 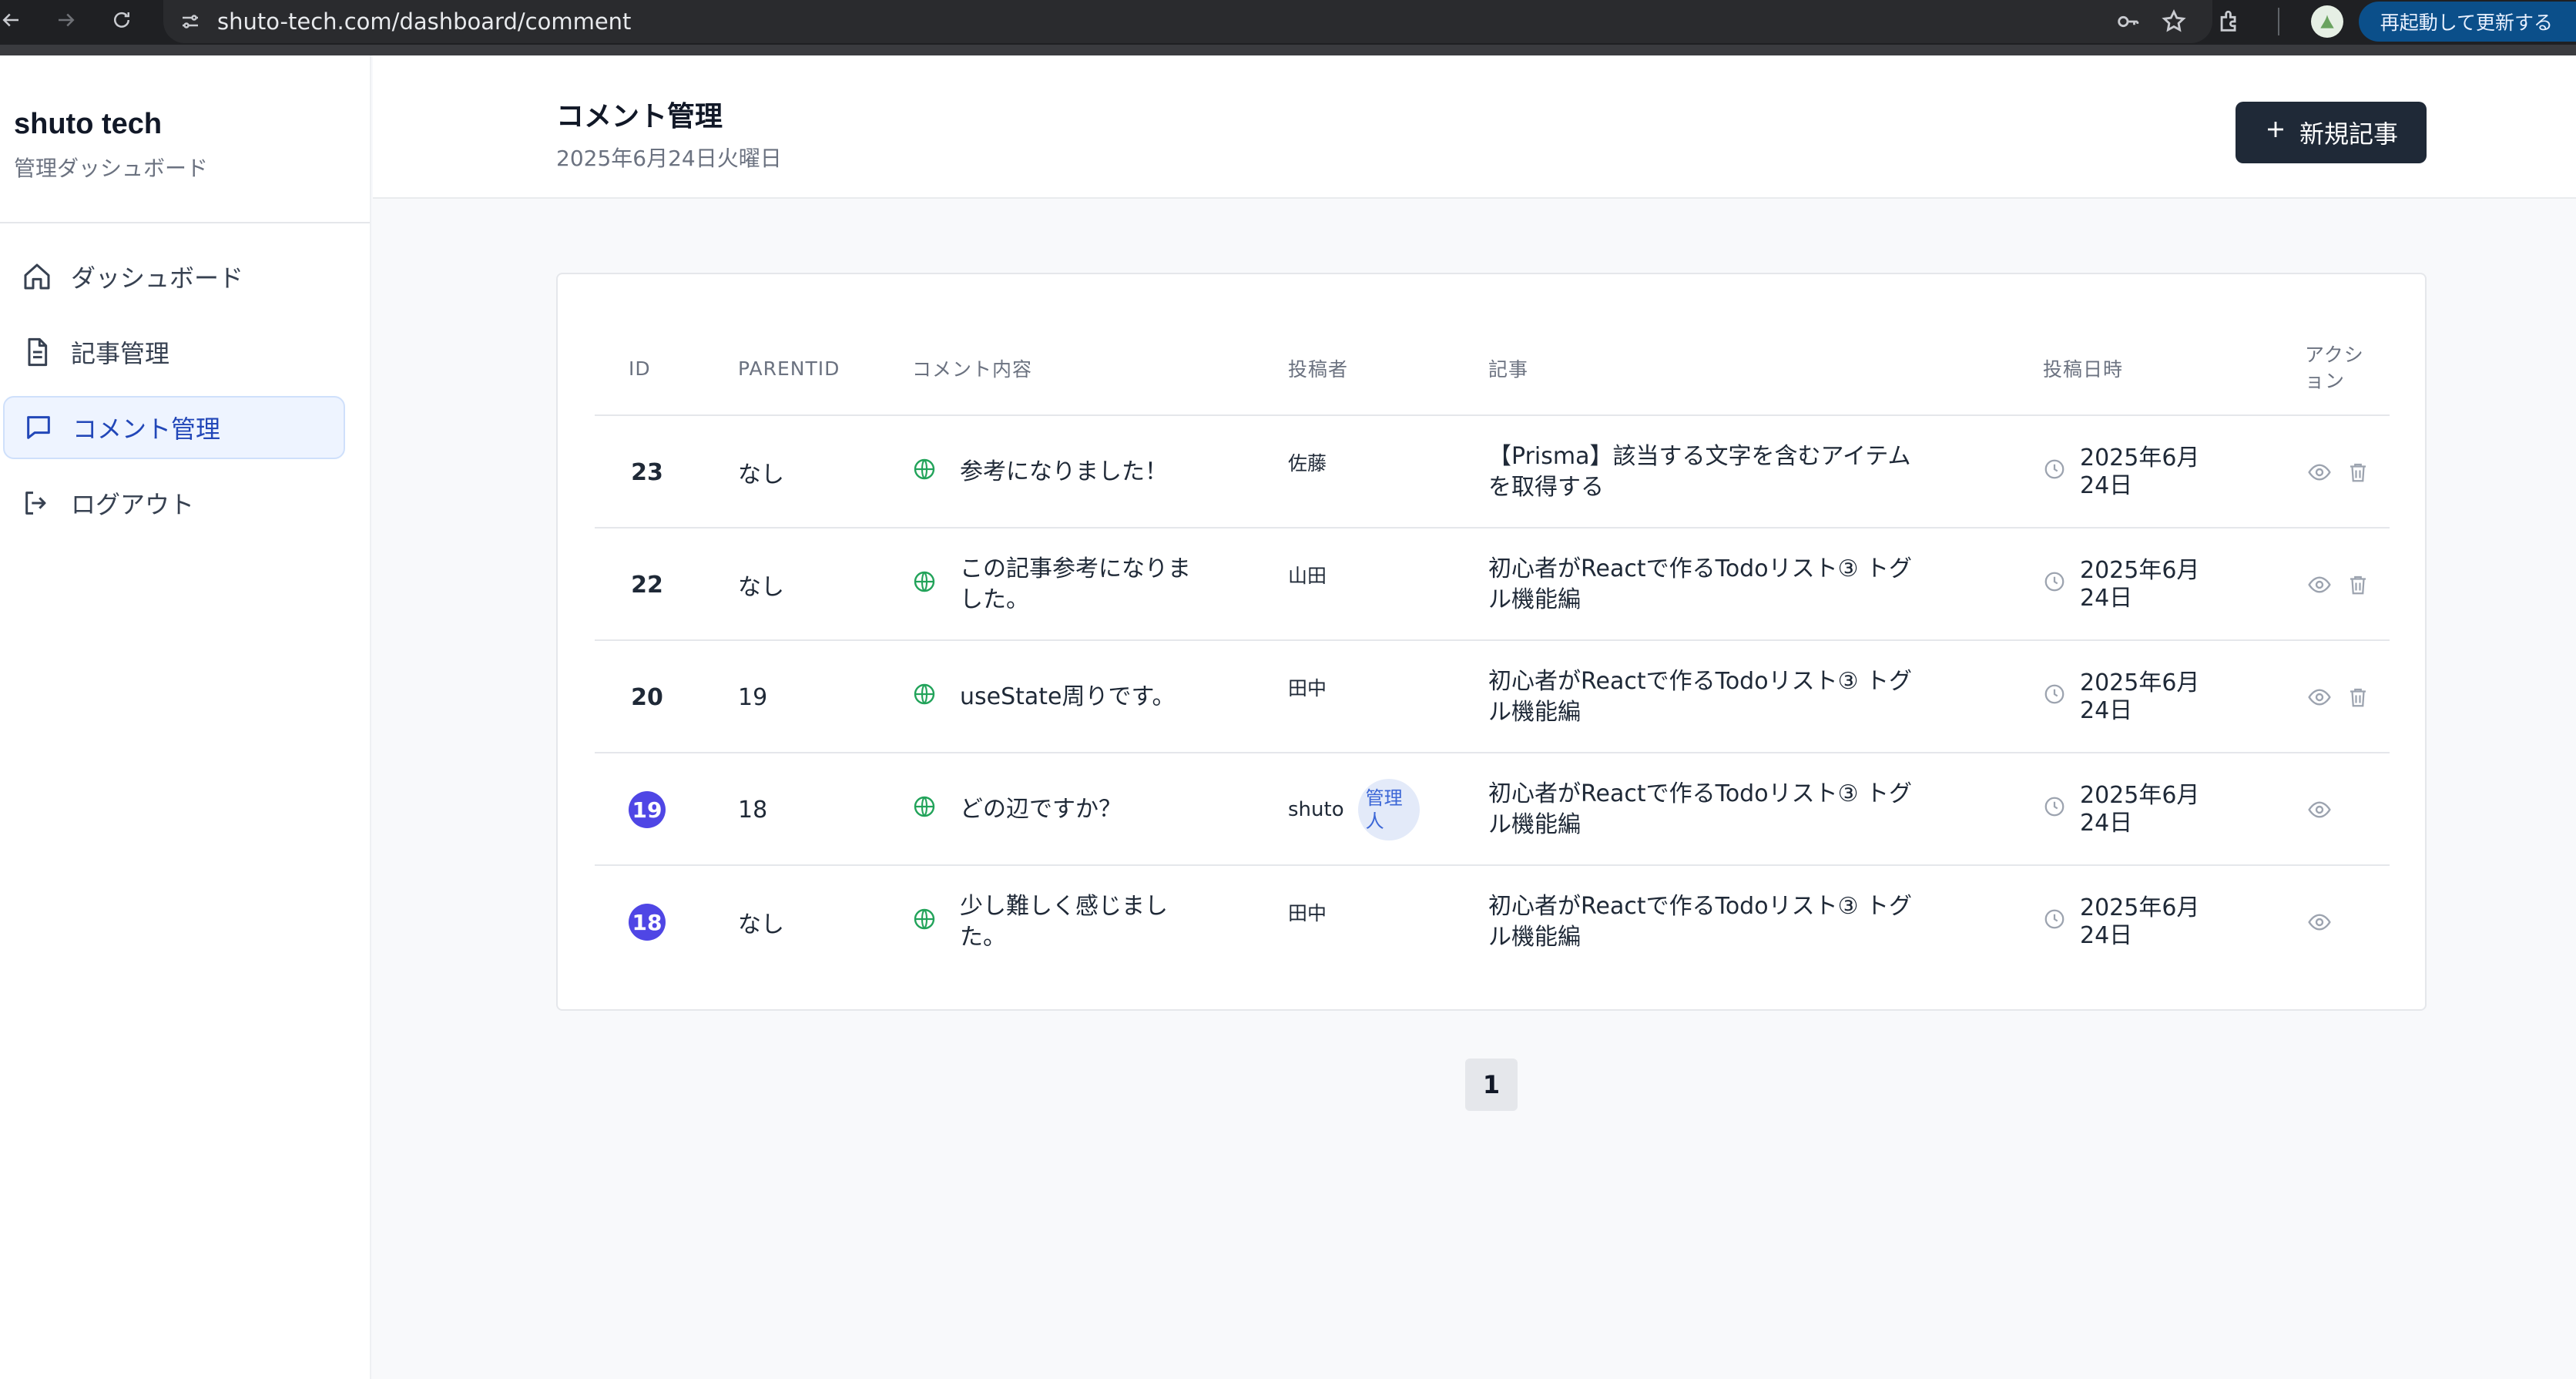 What do you see at coordinates (752, 810) in the screenshot?
I see `parent-id-cell: 18` at bounding box center [752, 810].